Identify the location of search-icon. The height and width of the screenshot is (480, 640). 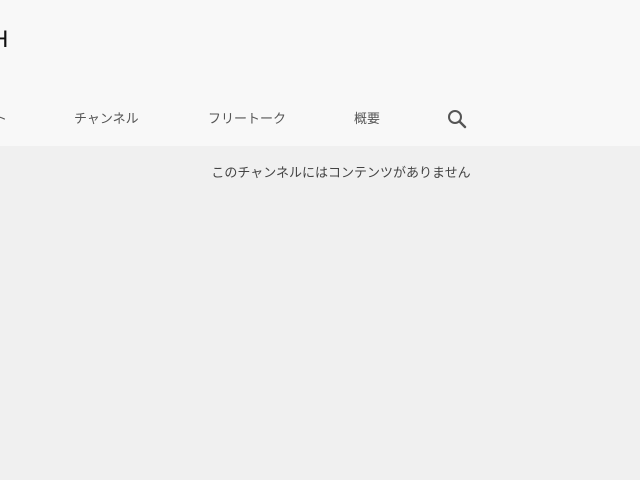
(457, 119).